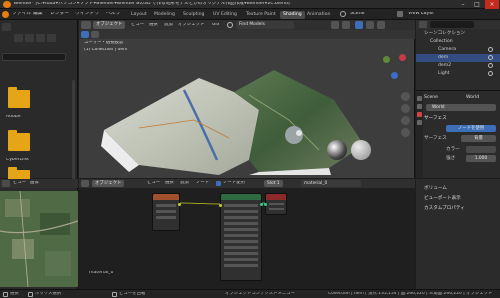  I want to click on find-models-button: Find Models, so click(265, 25).